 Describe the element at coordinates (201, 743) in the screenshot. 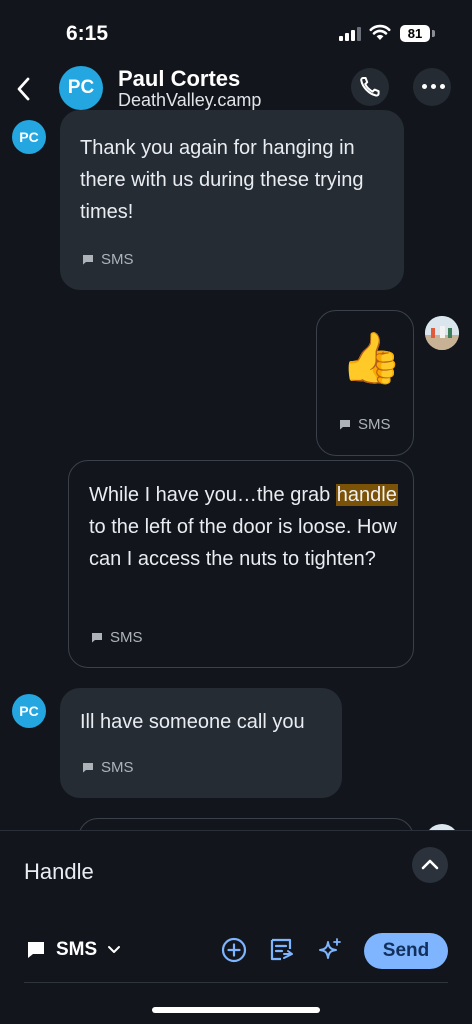

I see `incoming-message: Ill have someone call you SMS` at that location.